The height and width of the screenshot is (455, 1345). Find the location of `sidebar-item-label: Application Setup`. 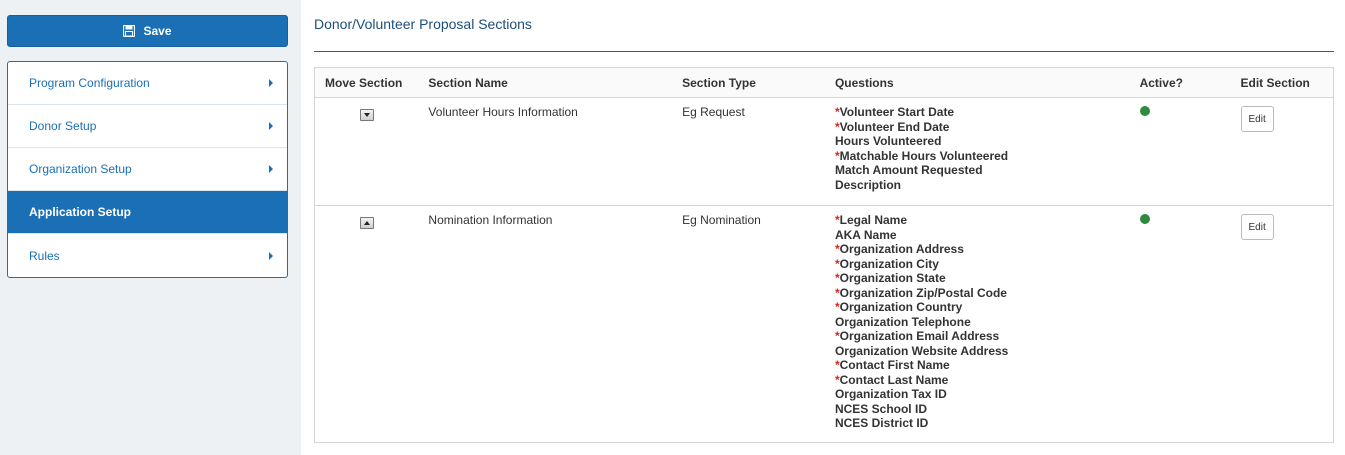

sidebar-item-label: Application Setup is located at coordinates (80, 212).